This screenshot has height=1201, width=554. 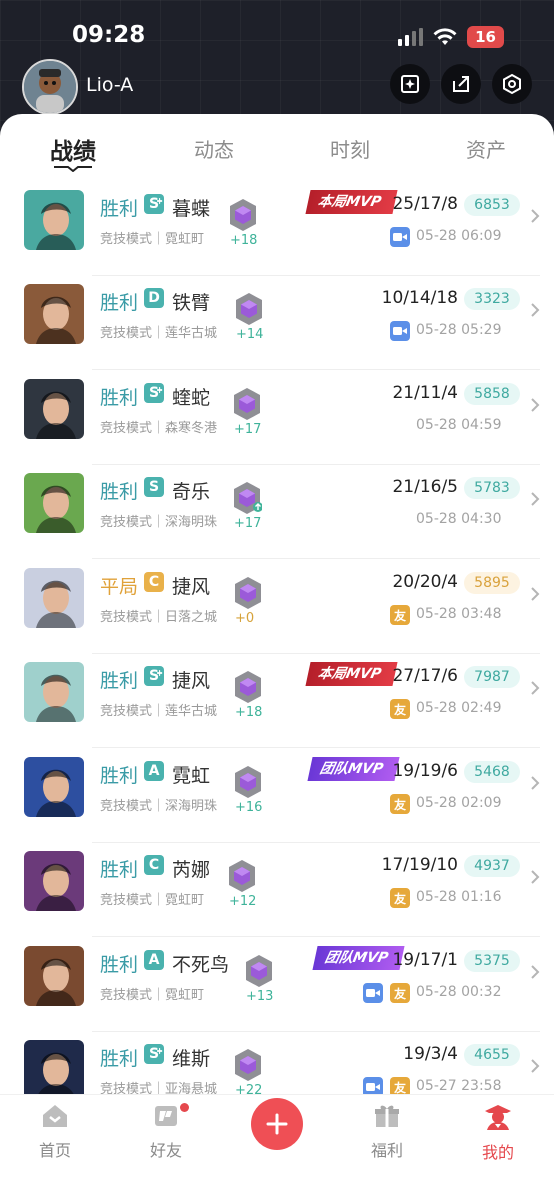 I want to click on rank-delta: +22, so click(x=249, y=1088).